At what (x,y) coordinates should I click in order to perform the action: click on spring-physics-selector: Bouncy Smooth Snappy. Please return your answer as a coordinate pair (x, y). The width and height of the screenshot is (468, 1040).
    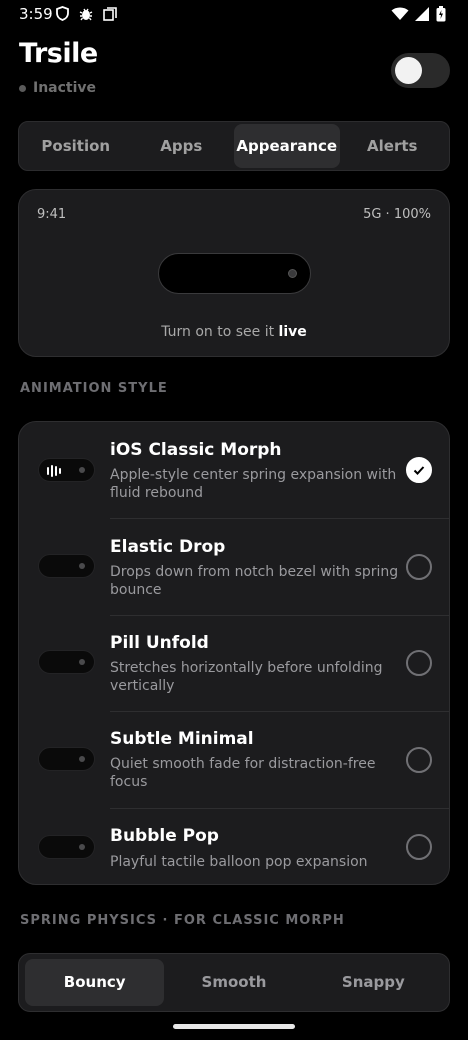
    Looking at the image, I should click on (234, 982).